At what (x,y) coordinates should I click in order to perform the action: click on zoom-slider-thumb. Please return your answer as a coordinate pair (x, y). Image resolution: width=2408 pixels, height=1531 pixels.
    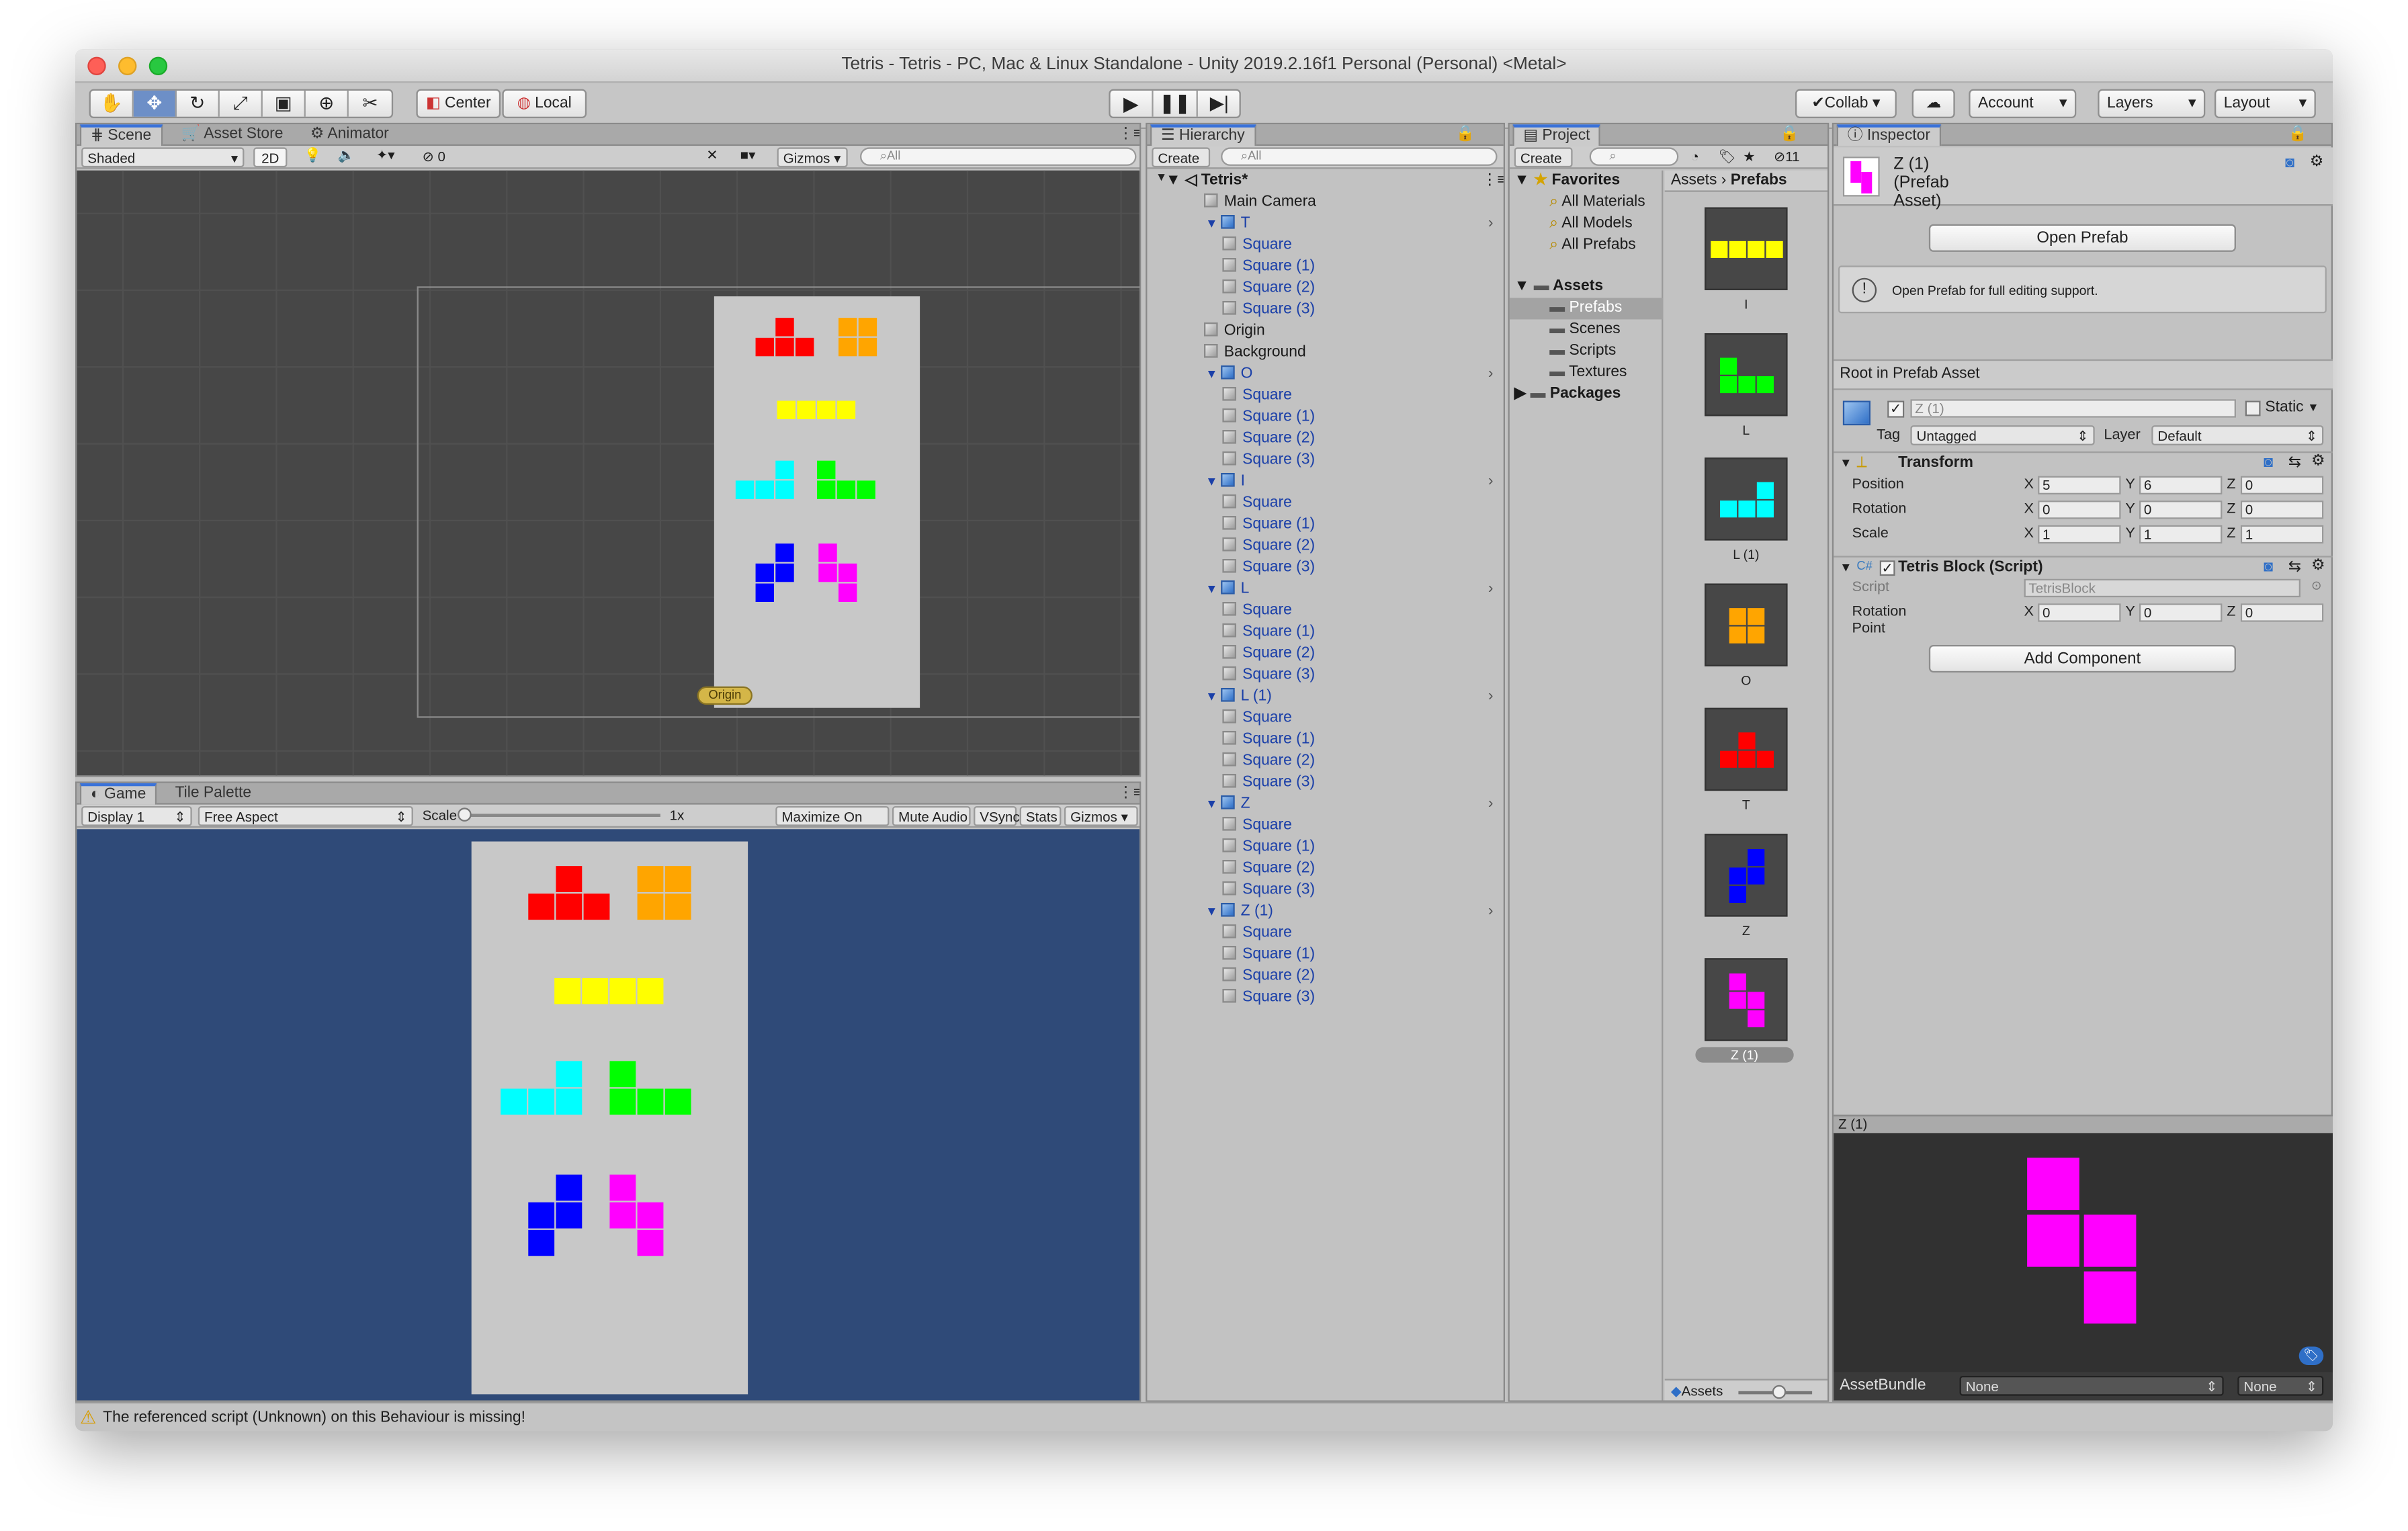
    Looking at the image, I should click on (1779, 1392).